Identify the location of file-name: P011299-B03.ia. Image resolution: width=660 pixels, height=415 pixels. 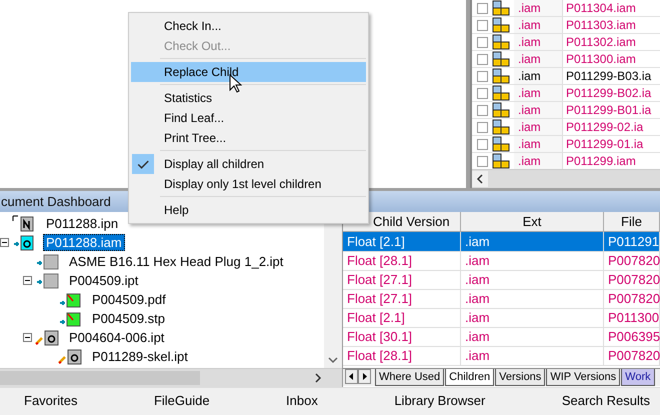
(608, 76).